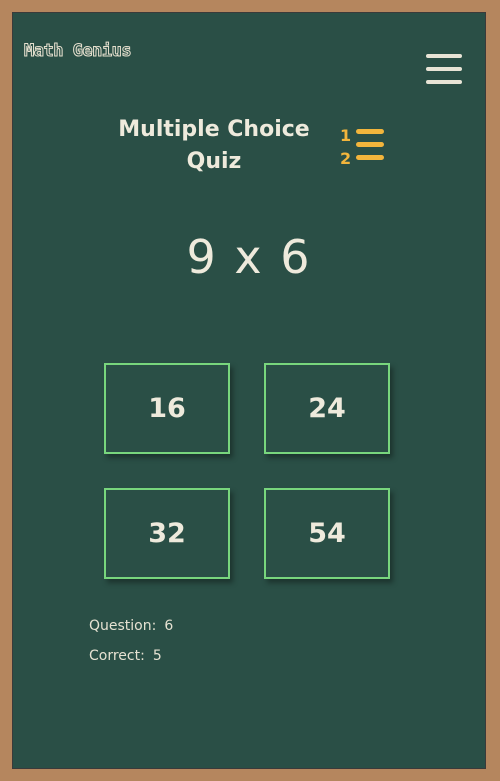  Describe the element at coordinates (167, 533) in the screenshot. I see `answer-option-3: 32` at that location.